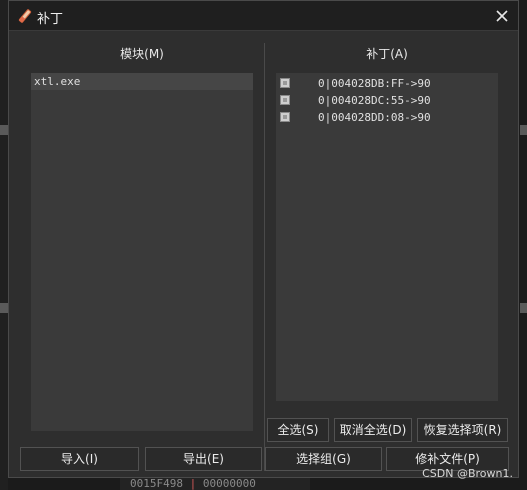  What do you see at coordinates (263, 16) in the screenshot?
I see `title-bar: 补丁` at bounding box center [263, 16].